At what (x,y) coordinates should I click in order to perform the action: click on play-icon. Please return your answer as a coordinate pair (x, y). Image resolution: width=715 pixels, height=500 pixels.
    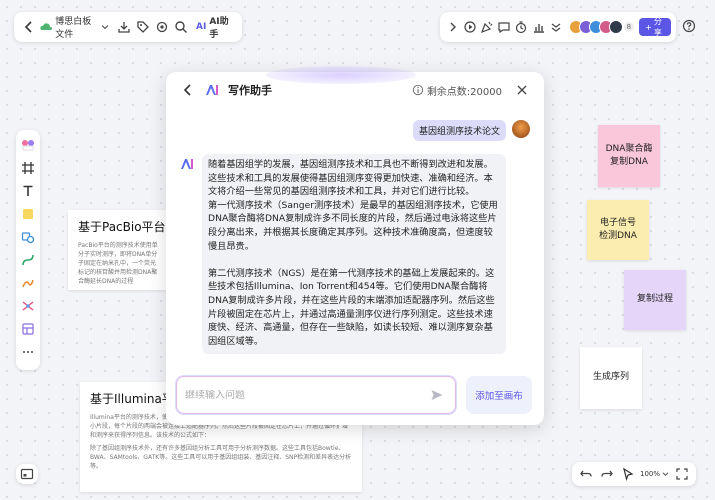
    Looking at the image, I should click on (470, 27).